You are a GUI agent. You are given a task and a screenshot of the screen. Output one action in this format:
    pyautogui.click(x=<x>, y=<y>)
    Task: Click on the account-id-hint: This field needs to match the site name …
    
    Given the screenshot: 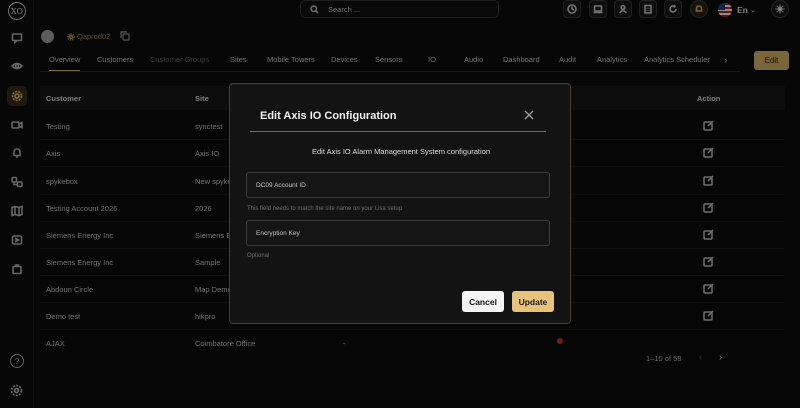 What is the action you would take?
    pyautogui.click(x=325, y=209)
    